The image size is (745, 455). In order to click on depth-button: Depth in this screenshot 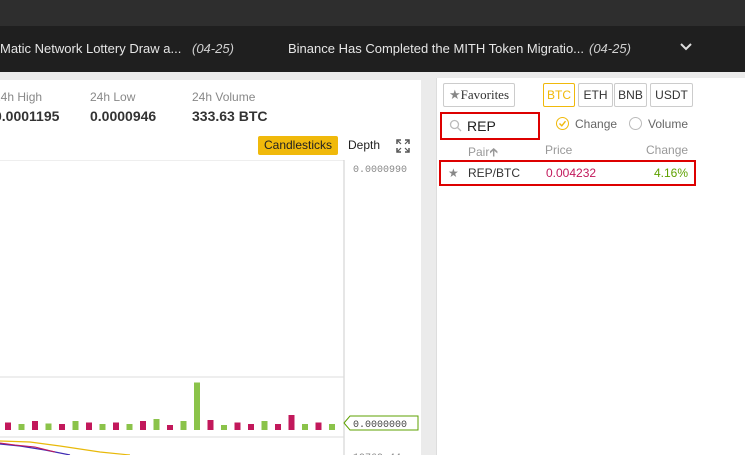, I will do `click(364, 145)`.